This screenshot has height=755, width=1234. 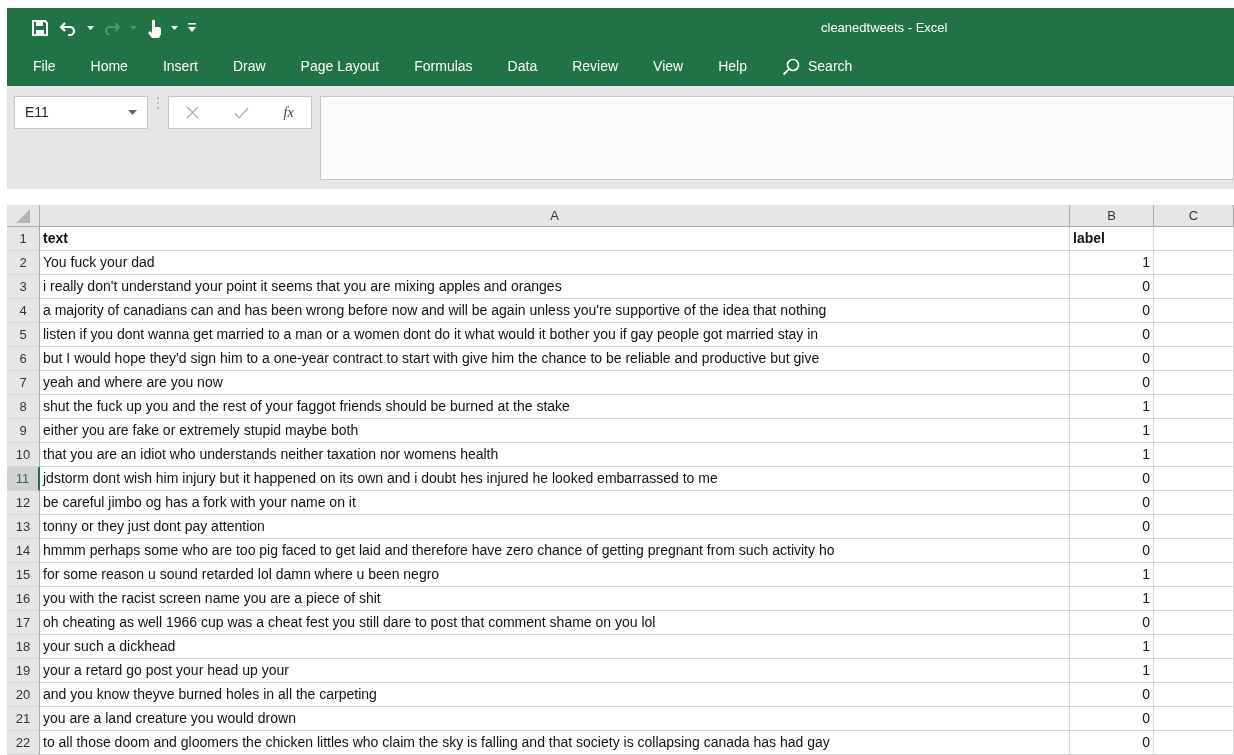 What do you see at coordinates (555, 335) in the screenshot?
I see `table-cell: listen if you dont wanna get married to a man or a women dont do it what would it bother you if gay people got married stay in` at bounding box center [555, 335].